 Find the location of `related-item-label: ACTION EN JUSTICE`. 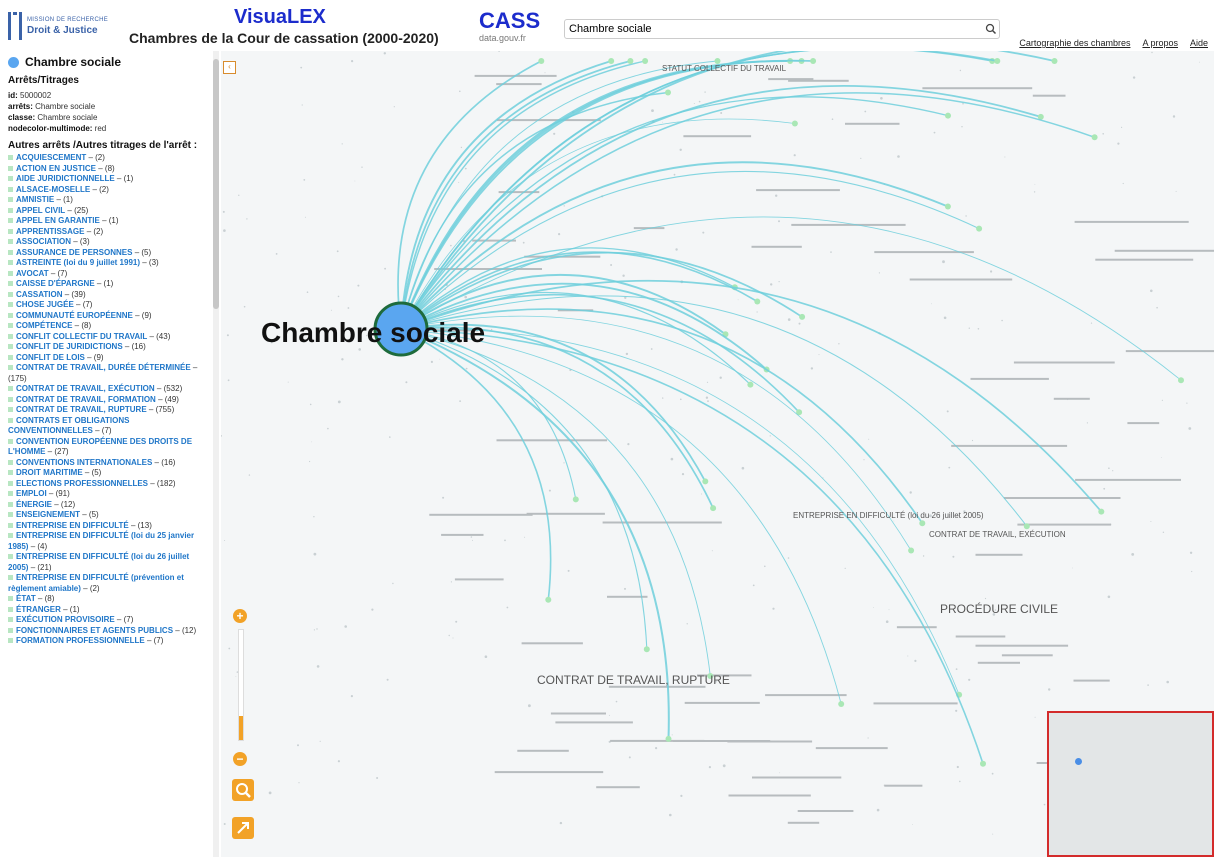

related-item-label: ACTION EN JUSTICE is located at coordinates (56, 168).